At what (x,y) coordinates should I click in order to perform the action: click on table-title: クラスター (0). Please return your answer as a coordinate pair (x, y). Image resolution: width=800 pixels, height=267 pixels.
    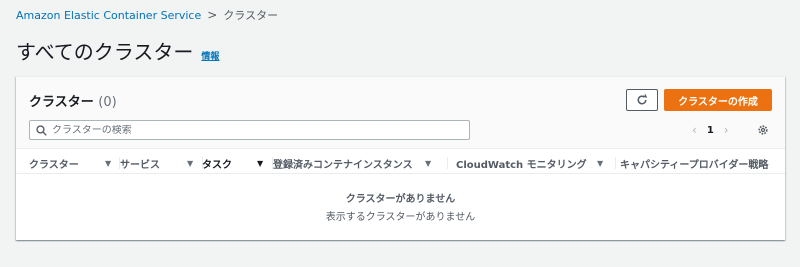
    Looking at the image, I should click on (73, 100).